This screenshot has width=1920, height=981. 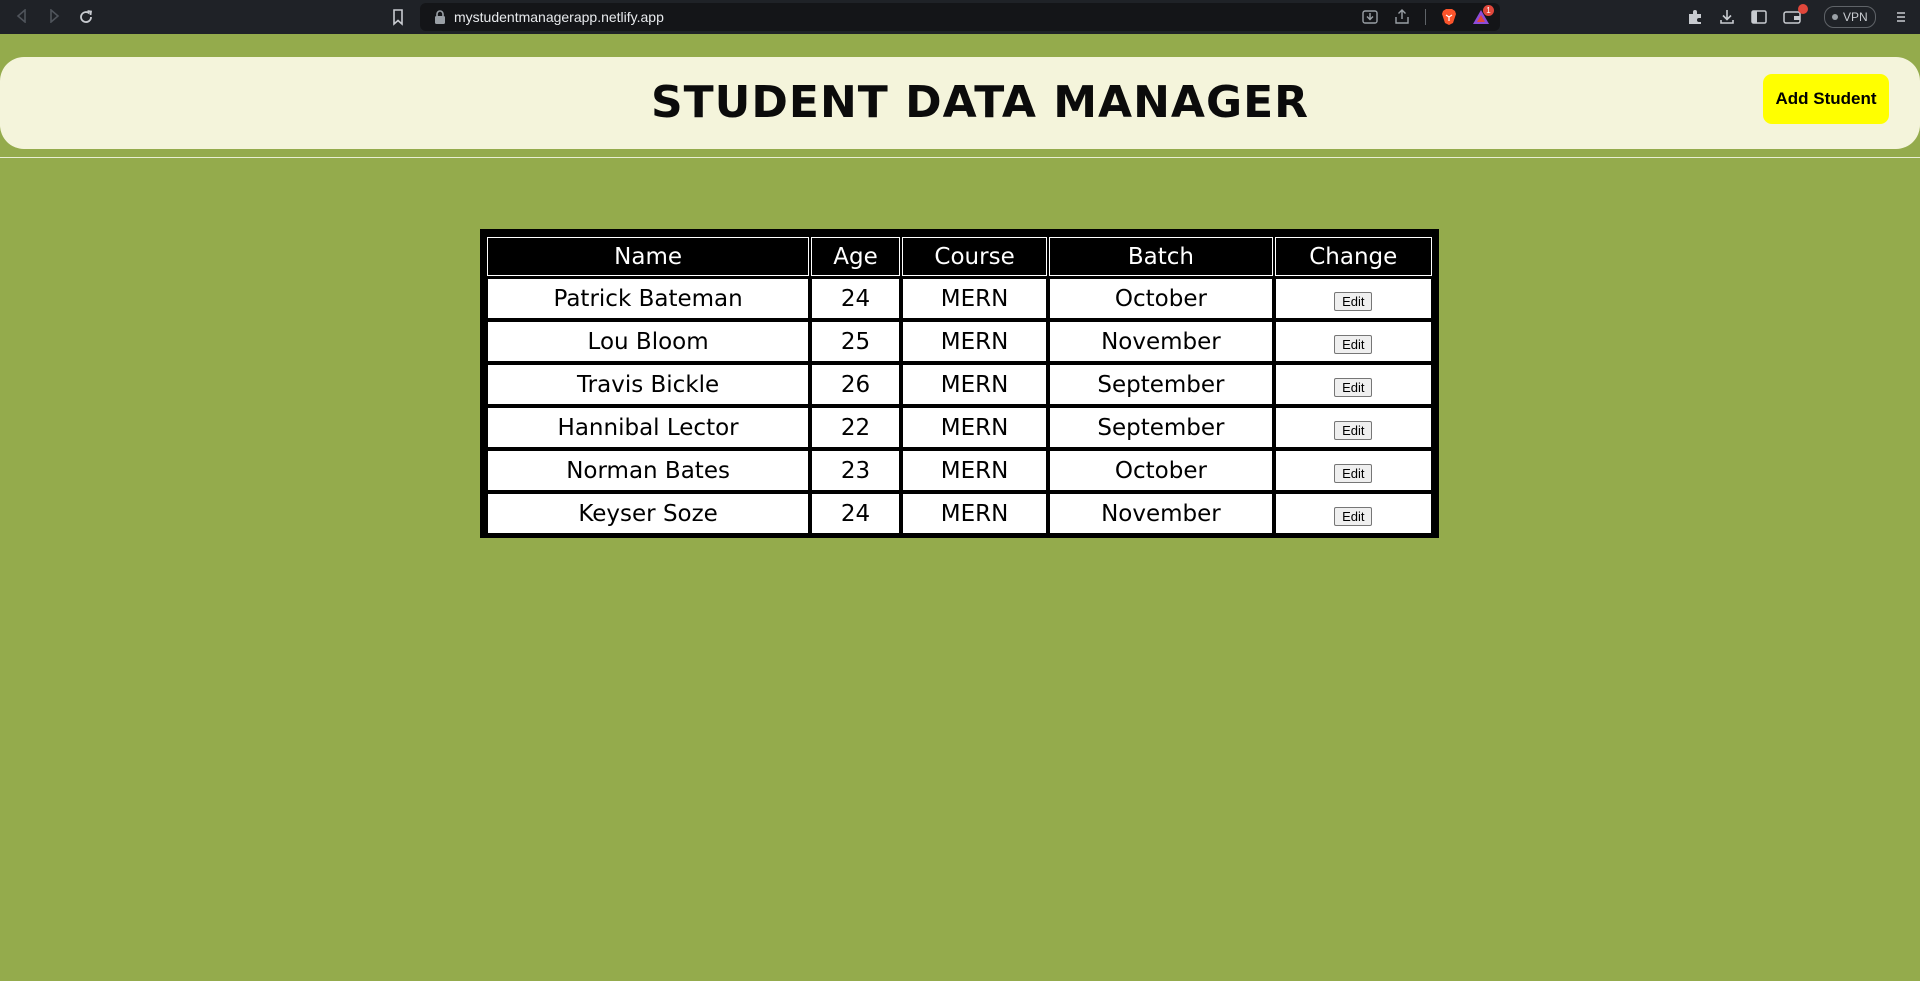 What do you see at coordinates (648, 256) in the screenshot?
I see `column-header-name: Name` at bounding box center [648, 256].